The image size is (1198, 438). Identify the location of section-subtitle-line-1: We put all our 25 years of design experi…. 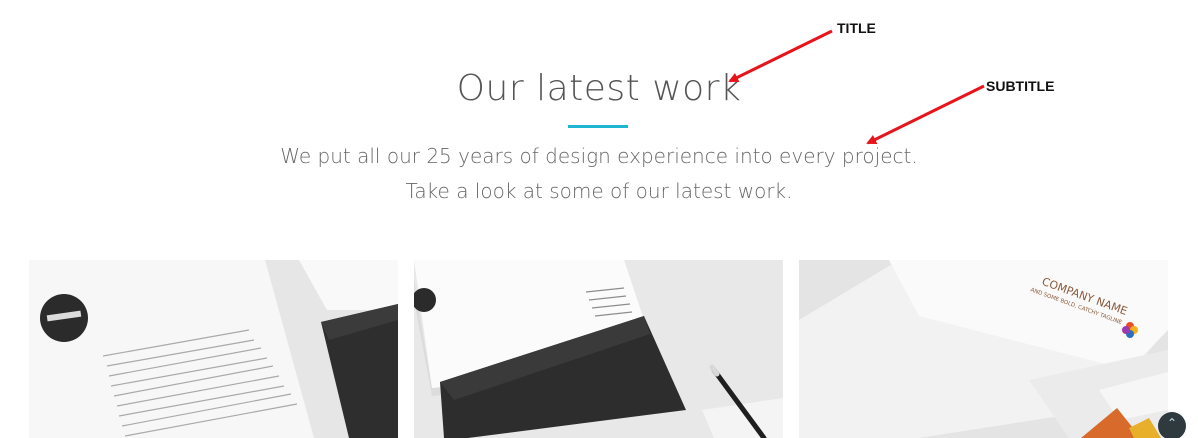
(599, 156).